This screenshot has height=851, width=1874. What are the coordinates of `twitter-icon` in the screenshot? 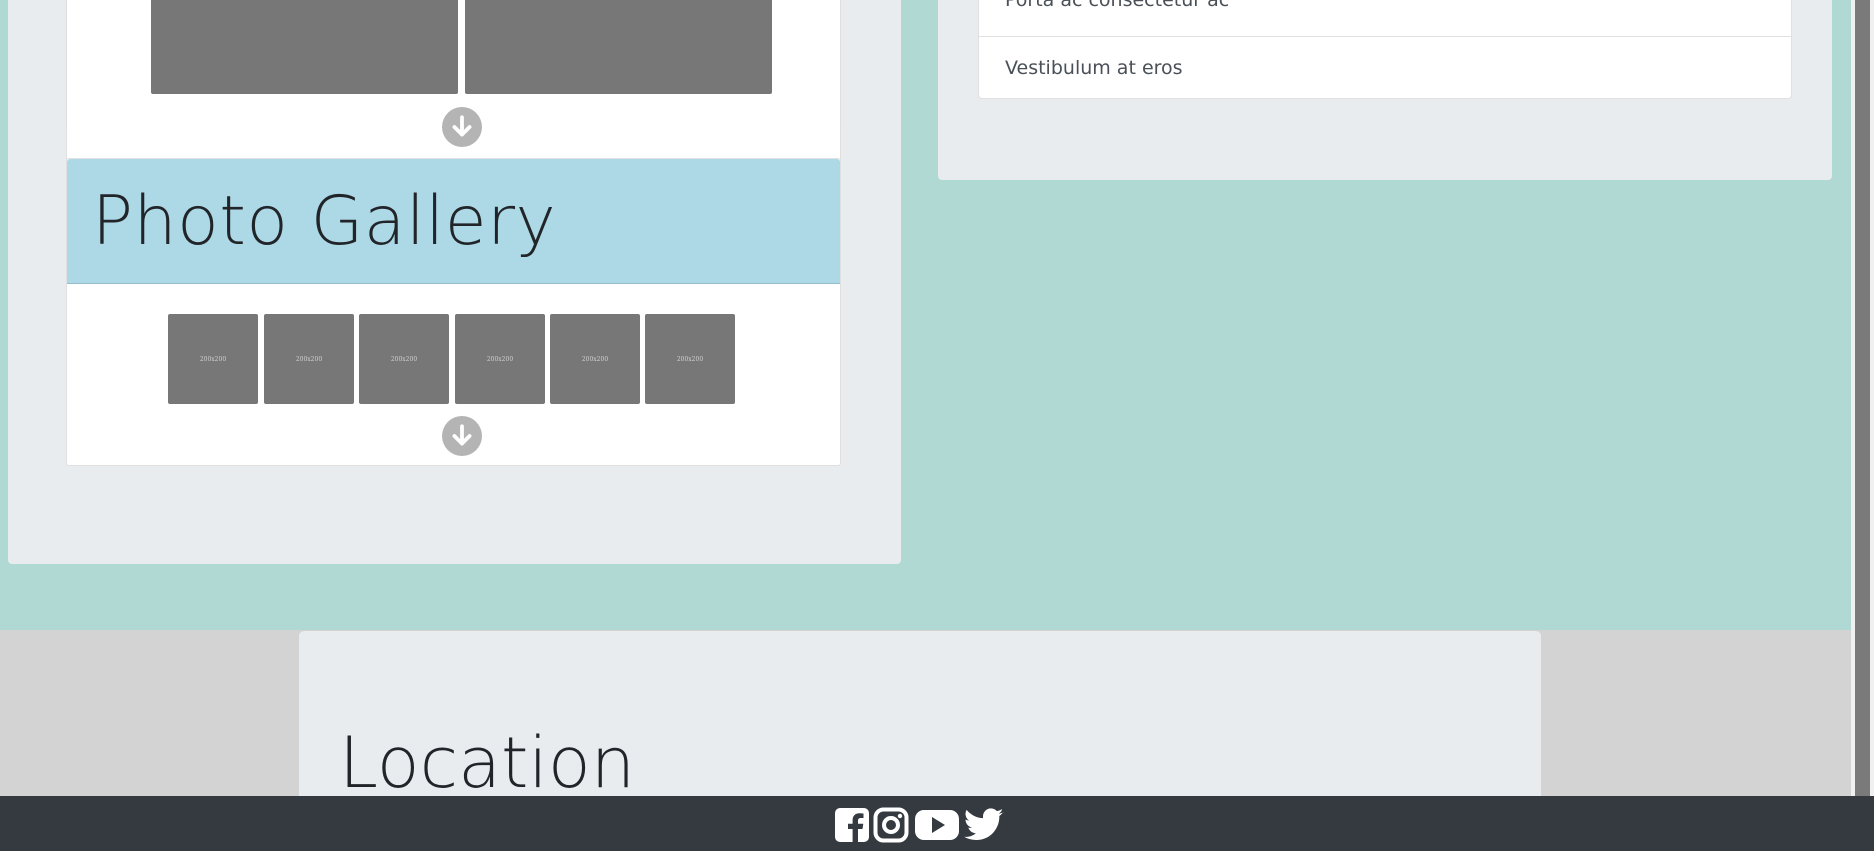 It's located at (984, 824).